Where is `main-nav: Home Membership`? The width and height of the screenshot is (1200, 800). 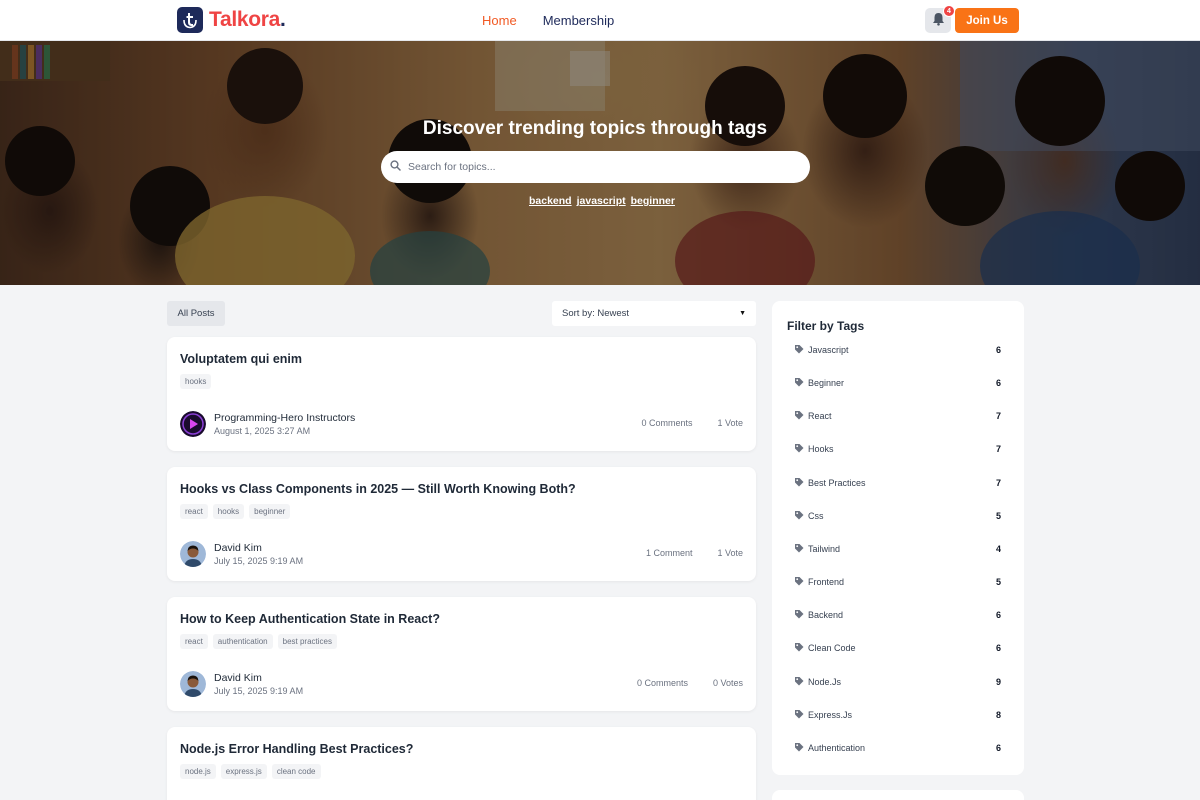
main-nav: Home Membership is located at coordinates (548, 20).